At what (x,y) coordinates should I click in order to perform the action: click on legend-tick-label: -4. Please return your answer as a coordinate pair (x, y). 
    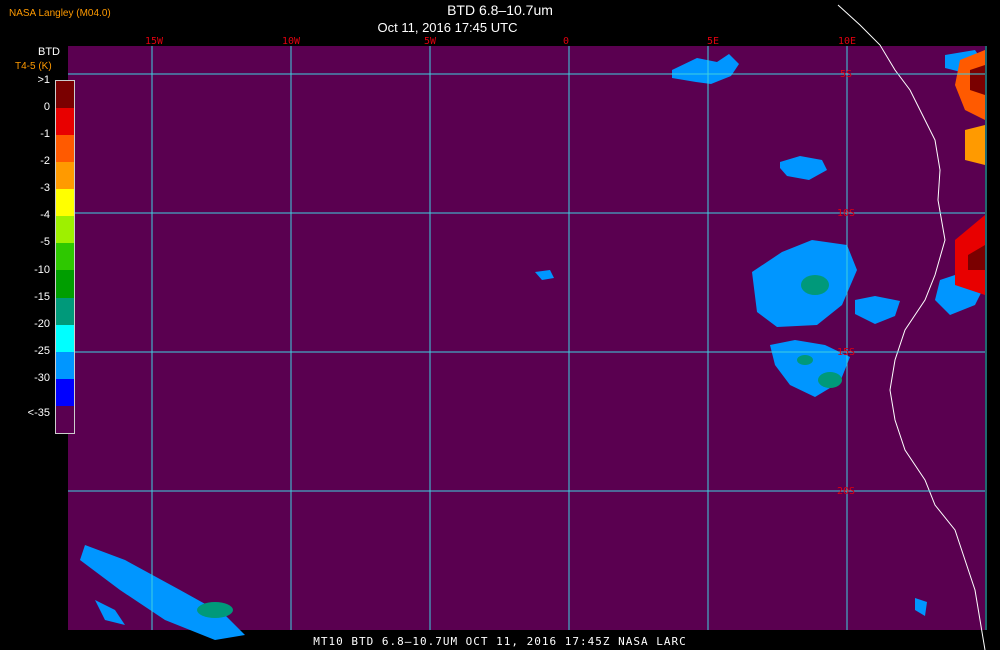
    Looking at the image, I should click on (45, 215).